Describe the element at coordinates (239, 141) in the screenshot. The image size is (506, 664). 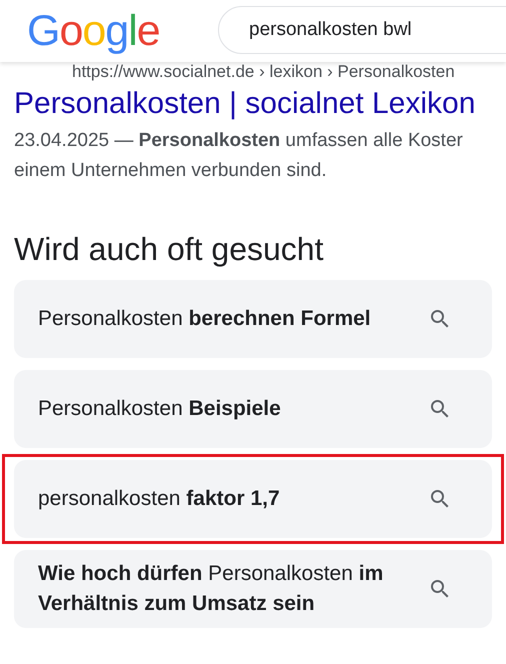
I see `result-snippet: 23.04.2025 — Personalkosten umfassen alle Koster` at that location.